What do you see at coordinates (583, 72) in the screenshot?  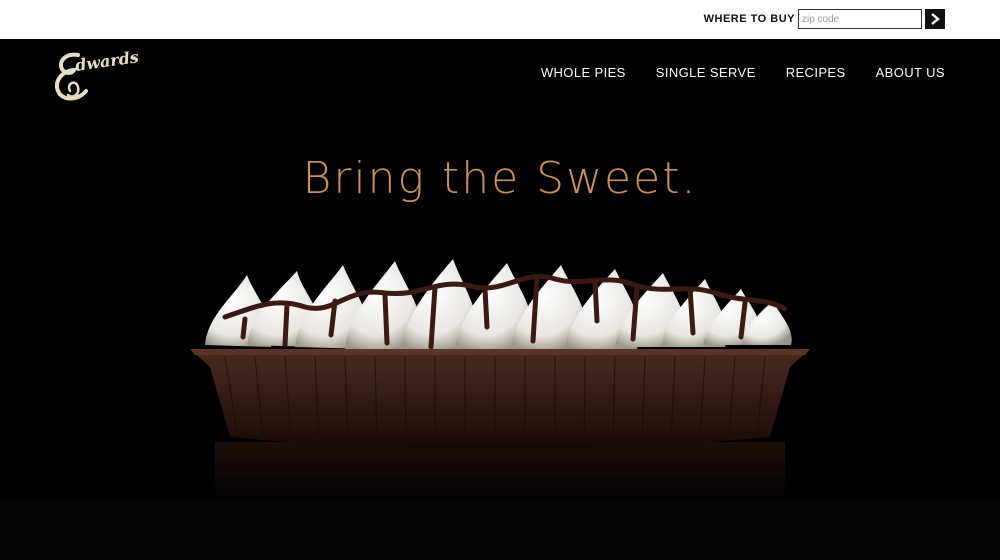 I see `nav-whole-pies: WHOLE PIES` at bounding box center [583, 72].